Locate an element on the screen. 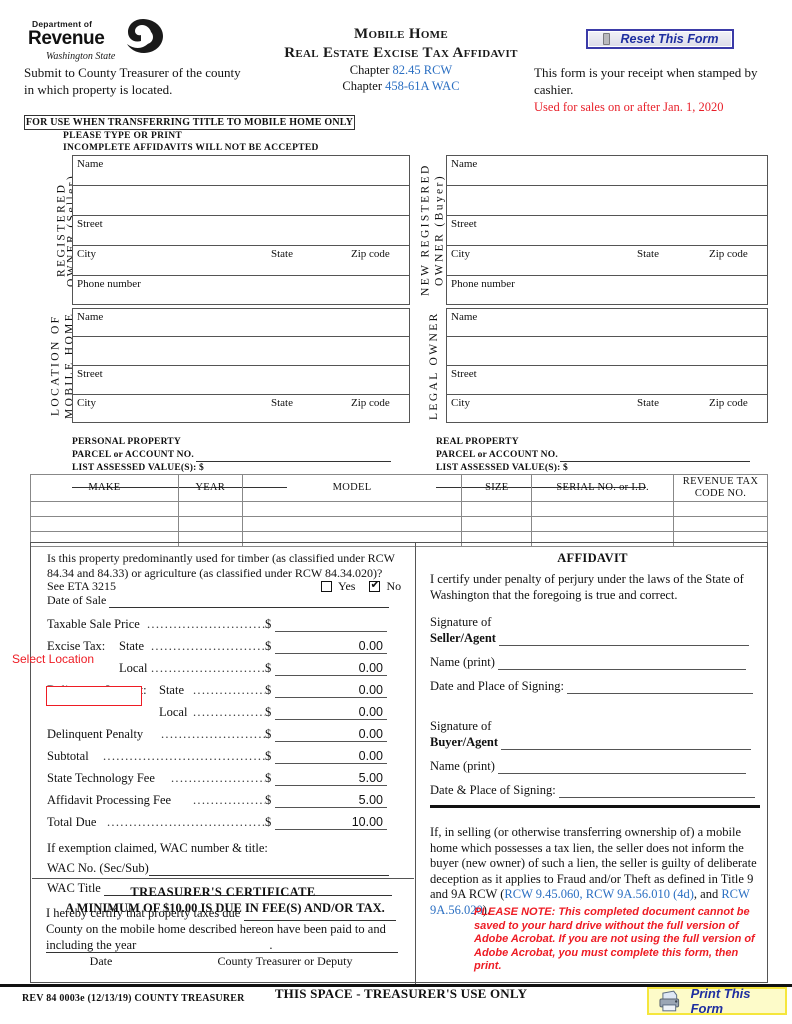 This screenshot has width=792, height=1024. chapter-wac-link: 458-61A WAC is located at coordinates (422, 86).